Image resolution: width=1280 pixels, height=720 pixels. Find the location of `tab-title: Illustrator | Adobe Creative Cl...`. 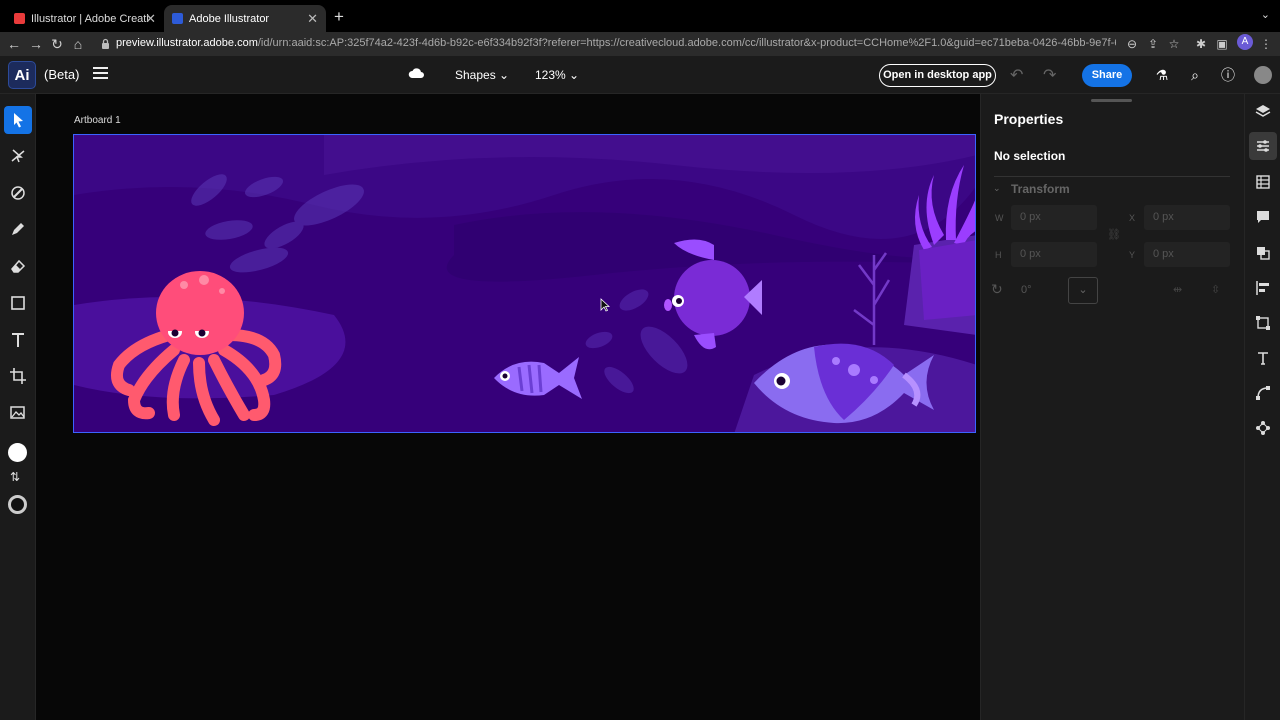

tab-title: Illustrator | Adobe Creative Cl... is located at coordinates (90, 18).